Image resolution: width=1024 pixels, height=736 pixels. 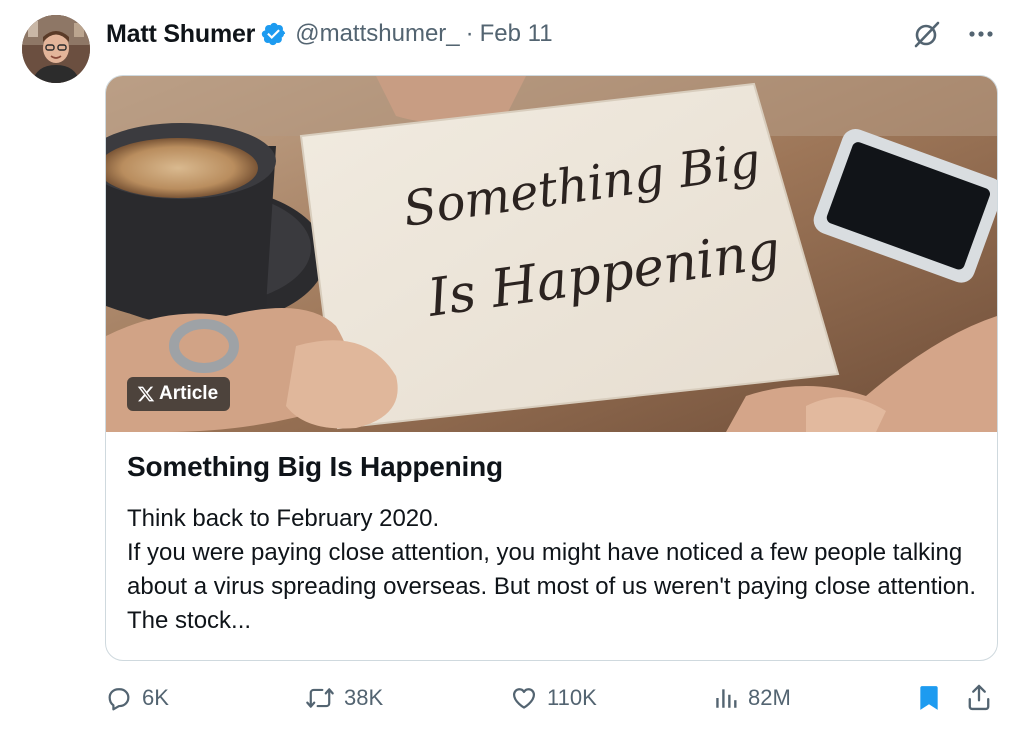 What do you see at coordinates (364, 697) in the screenshot?
I see `repost-count: 38K` at bounding box center [364, 697].